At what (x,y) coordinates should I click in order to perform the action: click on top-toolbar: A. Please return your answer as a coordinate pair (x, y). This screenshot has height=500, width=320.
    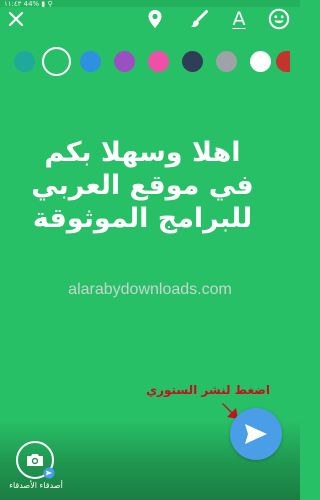
    Looking at the image, I should click on (150, 20).